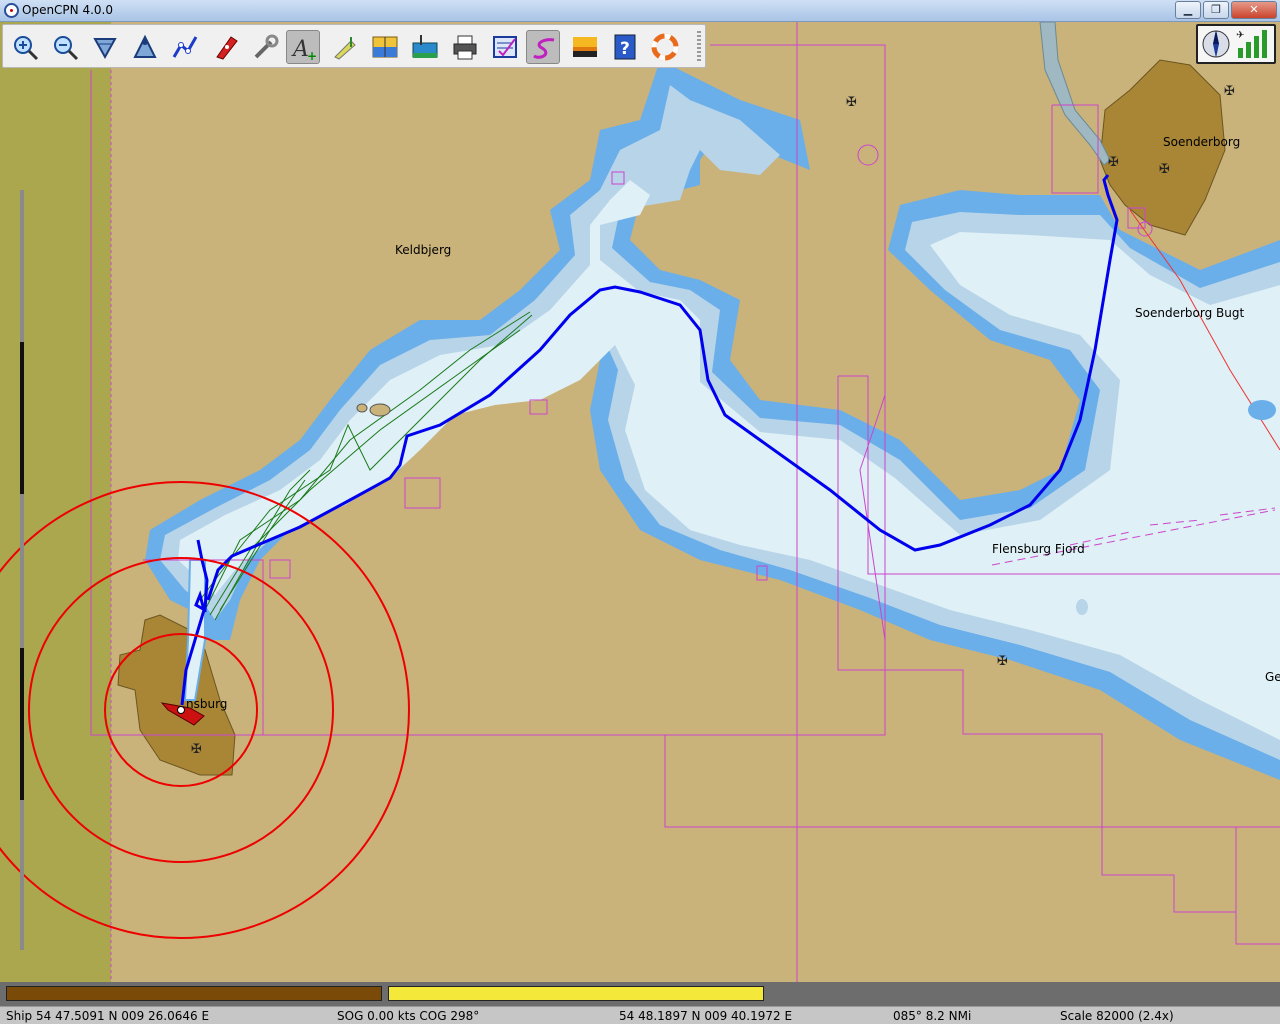 This screenshot has height=1024, width=1280. Describe the element at coordinates (55, 502) in the screenshot. I see `no-chart-strip` at that location.